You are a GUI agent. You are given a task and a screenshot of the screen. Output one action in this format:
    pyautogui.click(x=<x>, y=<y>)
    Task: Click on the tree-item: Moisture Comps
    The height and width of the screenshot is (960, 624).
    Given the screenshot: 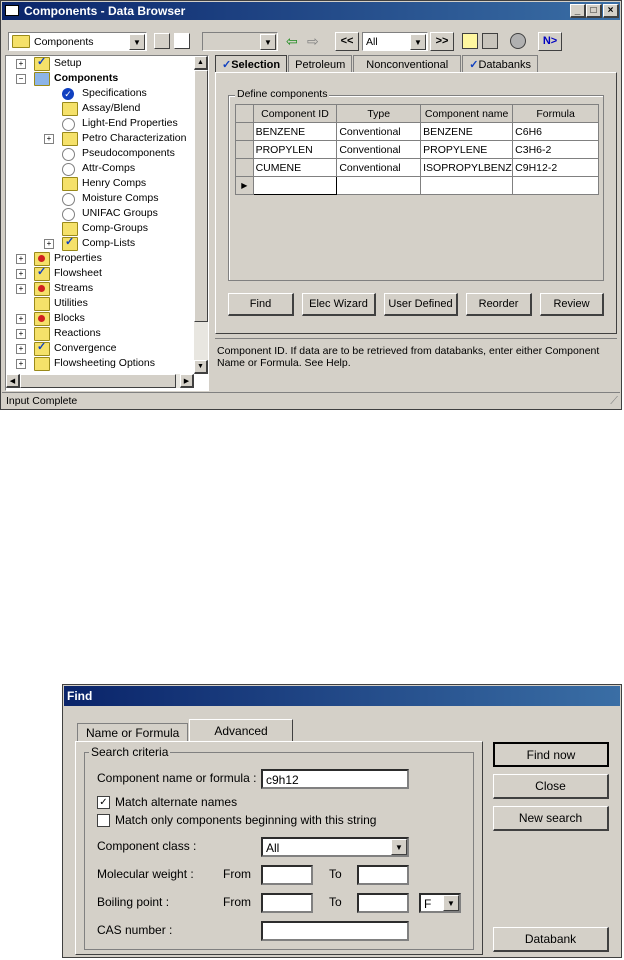 What is the action you would take?
    pyautogui.click(x=102, y=198)
    